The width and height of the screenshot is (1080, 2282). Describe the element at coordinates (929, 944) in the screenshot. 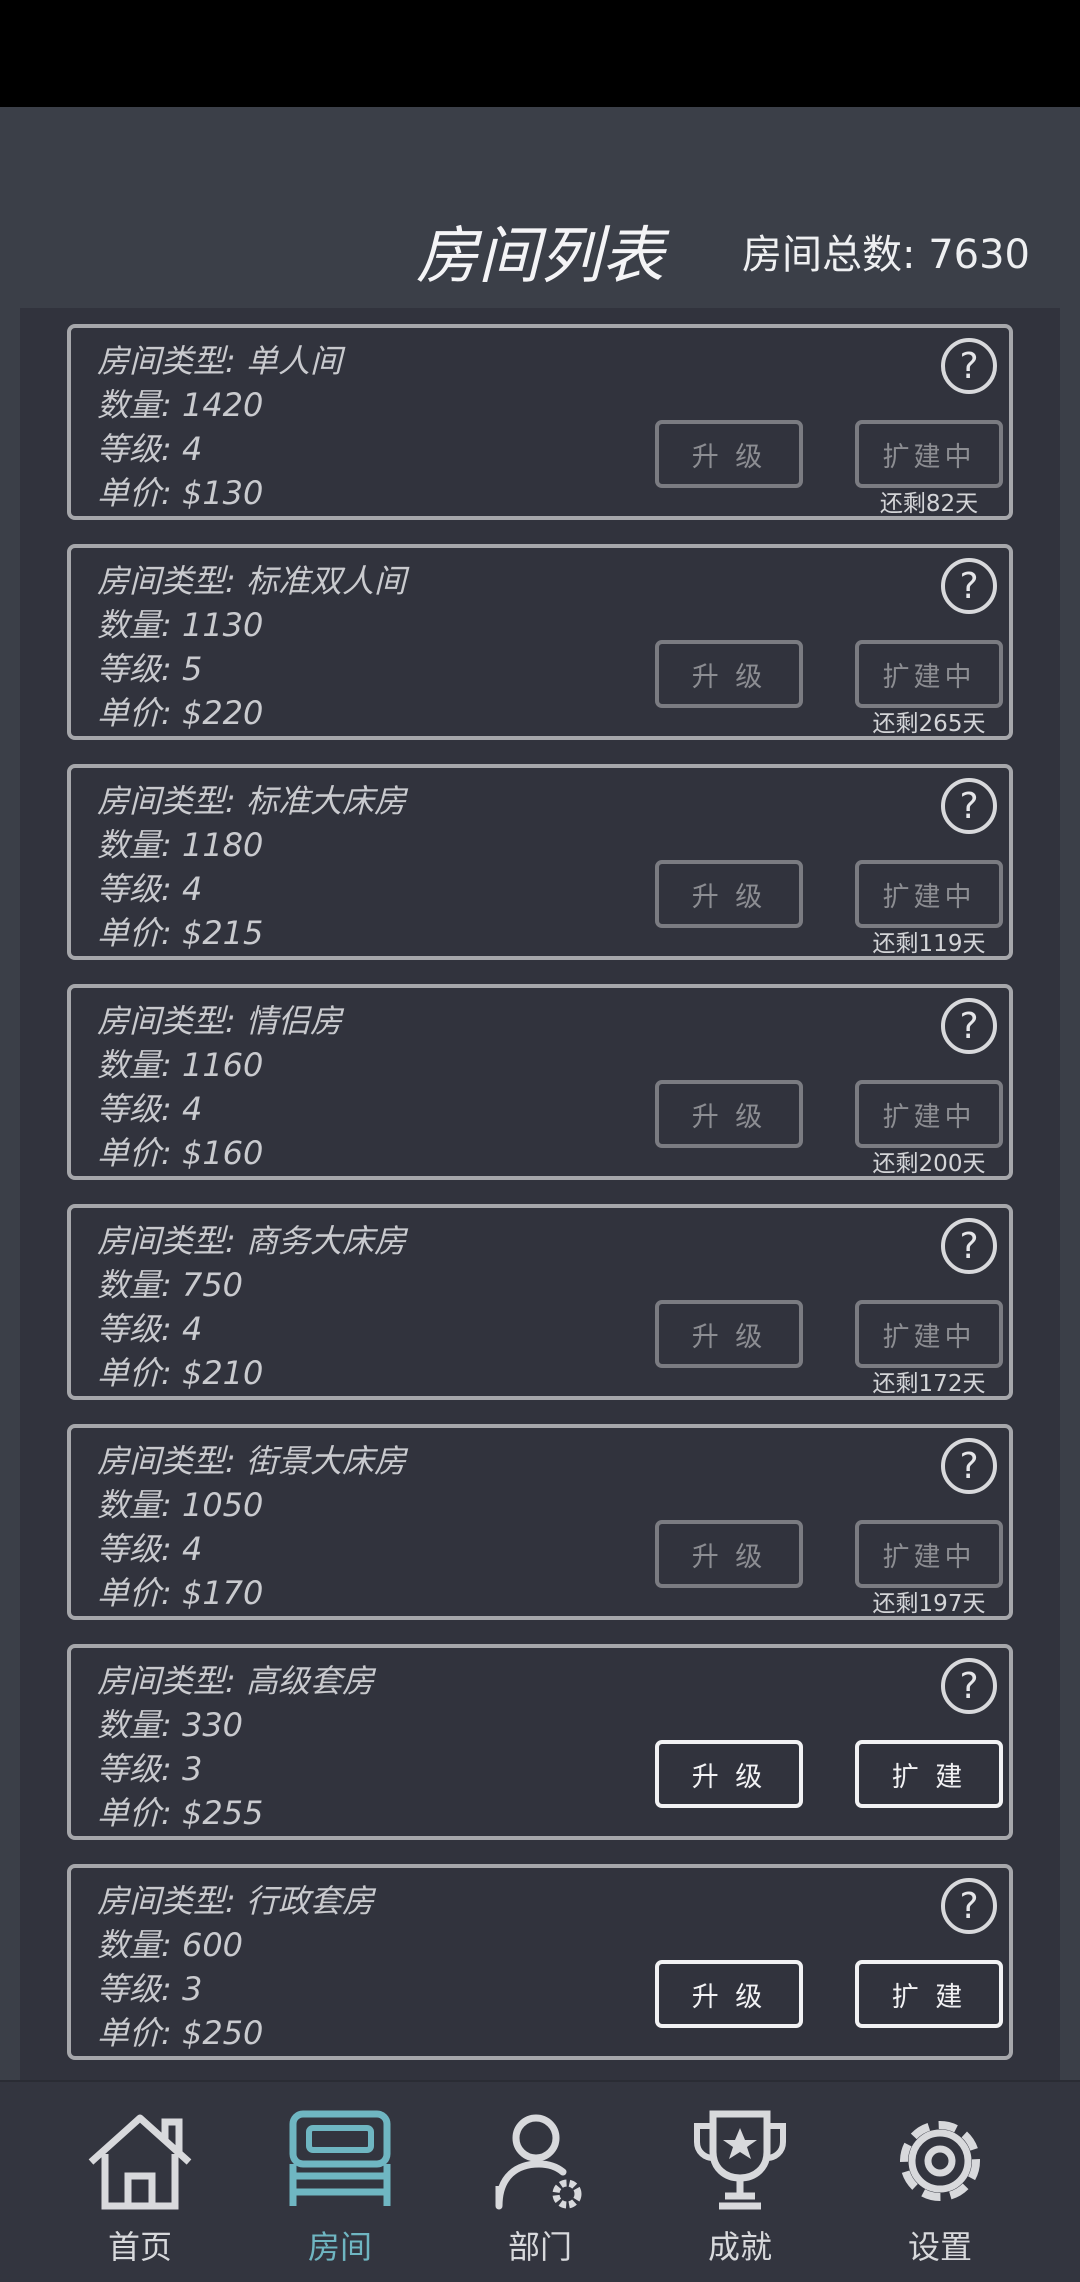

I see `remaining-days: 还剩119天` at that location.